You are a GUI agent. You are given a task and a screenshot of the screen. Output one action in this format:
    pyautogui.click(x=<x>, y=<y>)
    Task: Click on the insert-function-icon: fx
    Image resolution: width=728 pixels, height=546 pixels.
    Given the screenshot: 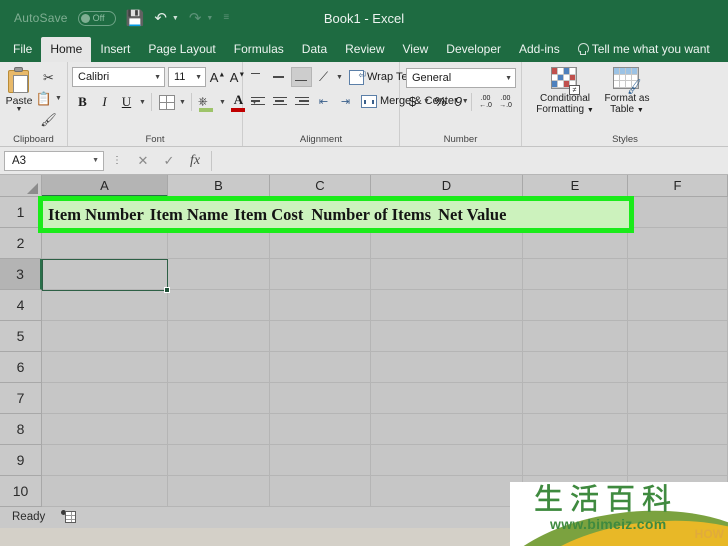 What is the action you would take?
    pyautogui.click(x=195, y=161)
    